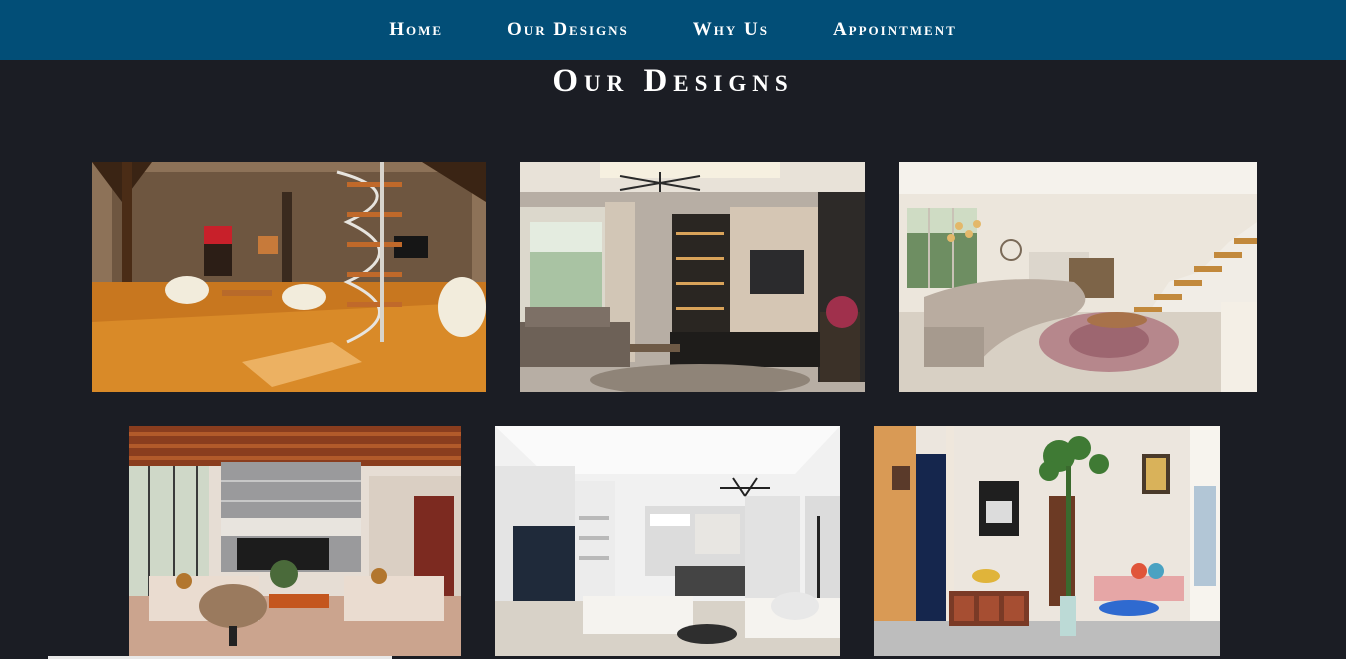 The image size is (1346, 659). Describe the element at coordinates (673, 81) in the screenshot. I see `section-title: Our Designs` at that location.